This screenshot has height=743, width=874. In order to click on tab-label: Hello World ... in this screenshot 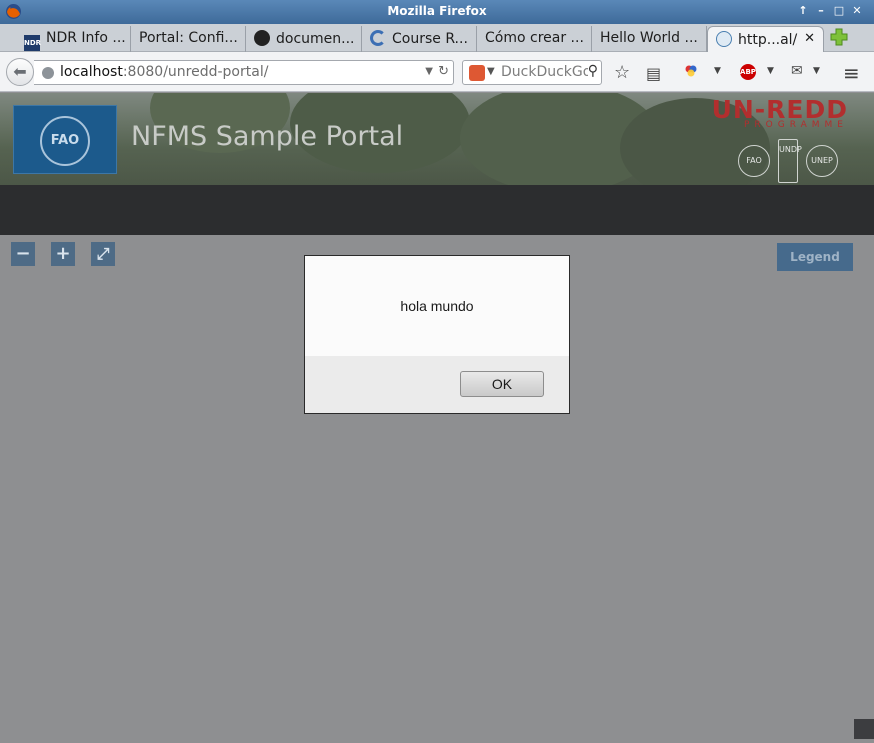, I will do `click(649, 38)`.